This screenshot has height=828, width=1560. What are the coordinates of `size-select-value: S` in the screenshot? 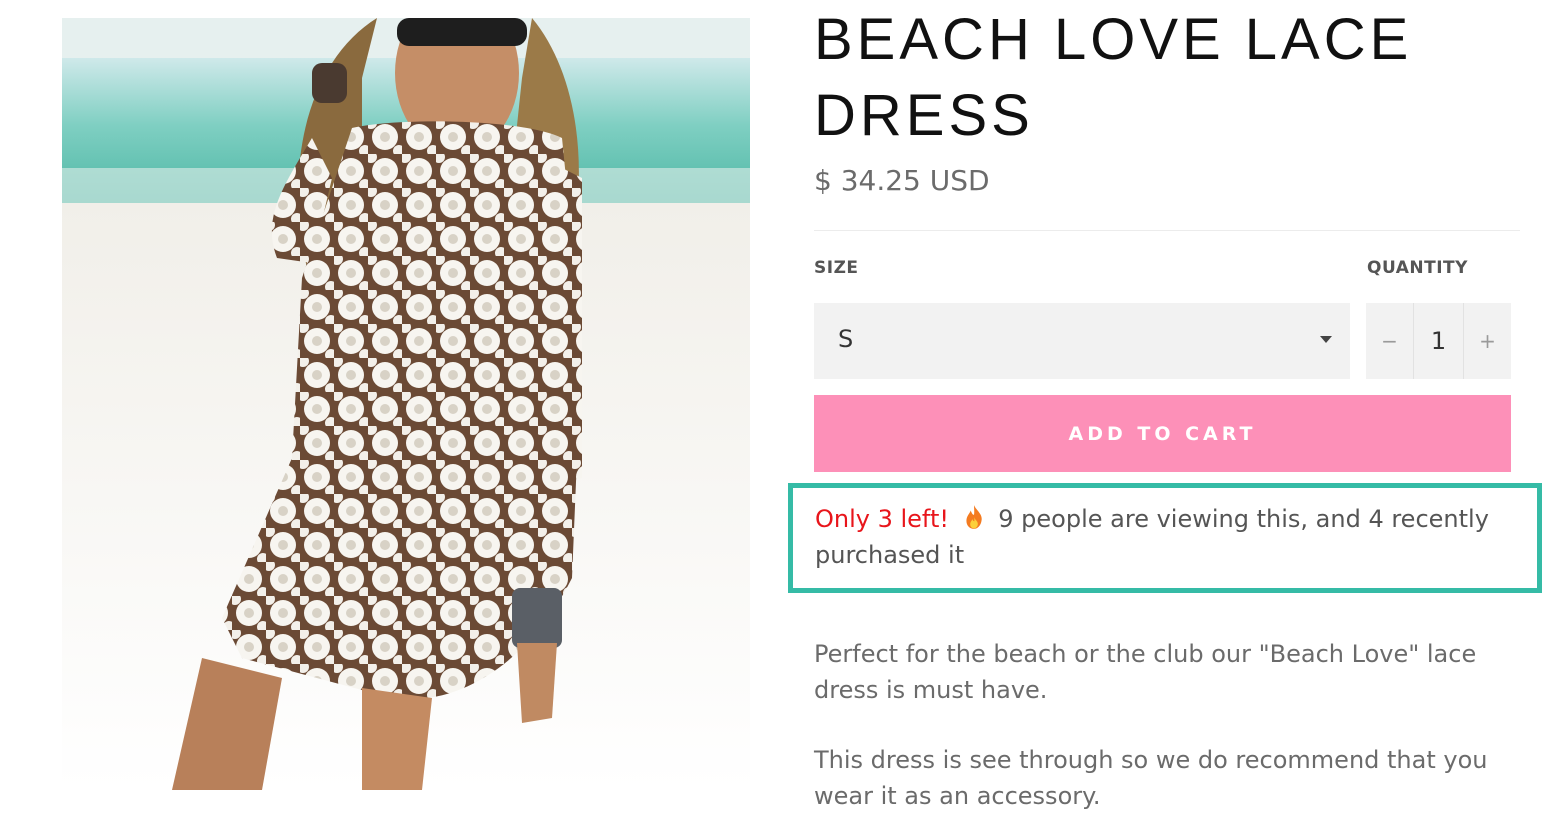 It's located at (846, 339).